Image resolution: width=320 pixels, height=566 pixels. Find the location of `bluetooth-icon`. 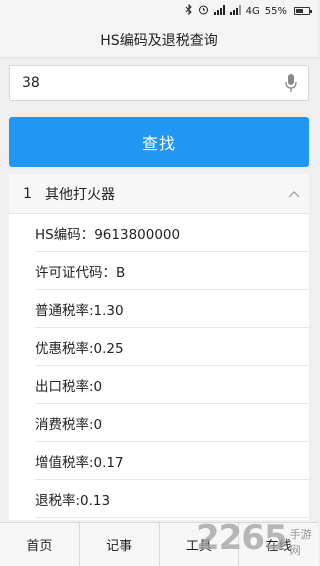

bluetooth-icon is located at coordinates (189, 10).